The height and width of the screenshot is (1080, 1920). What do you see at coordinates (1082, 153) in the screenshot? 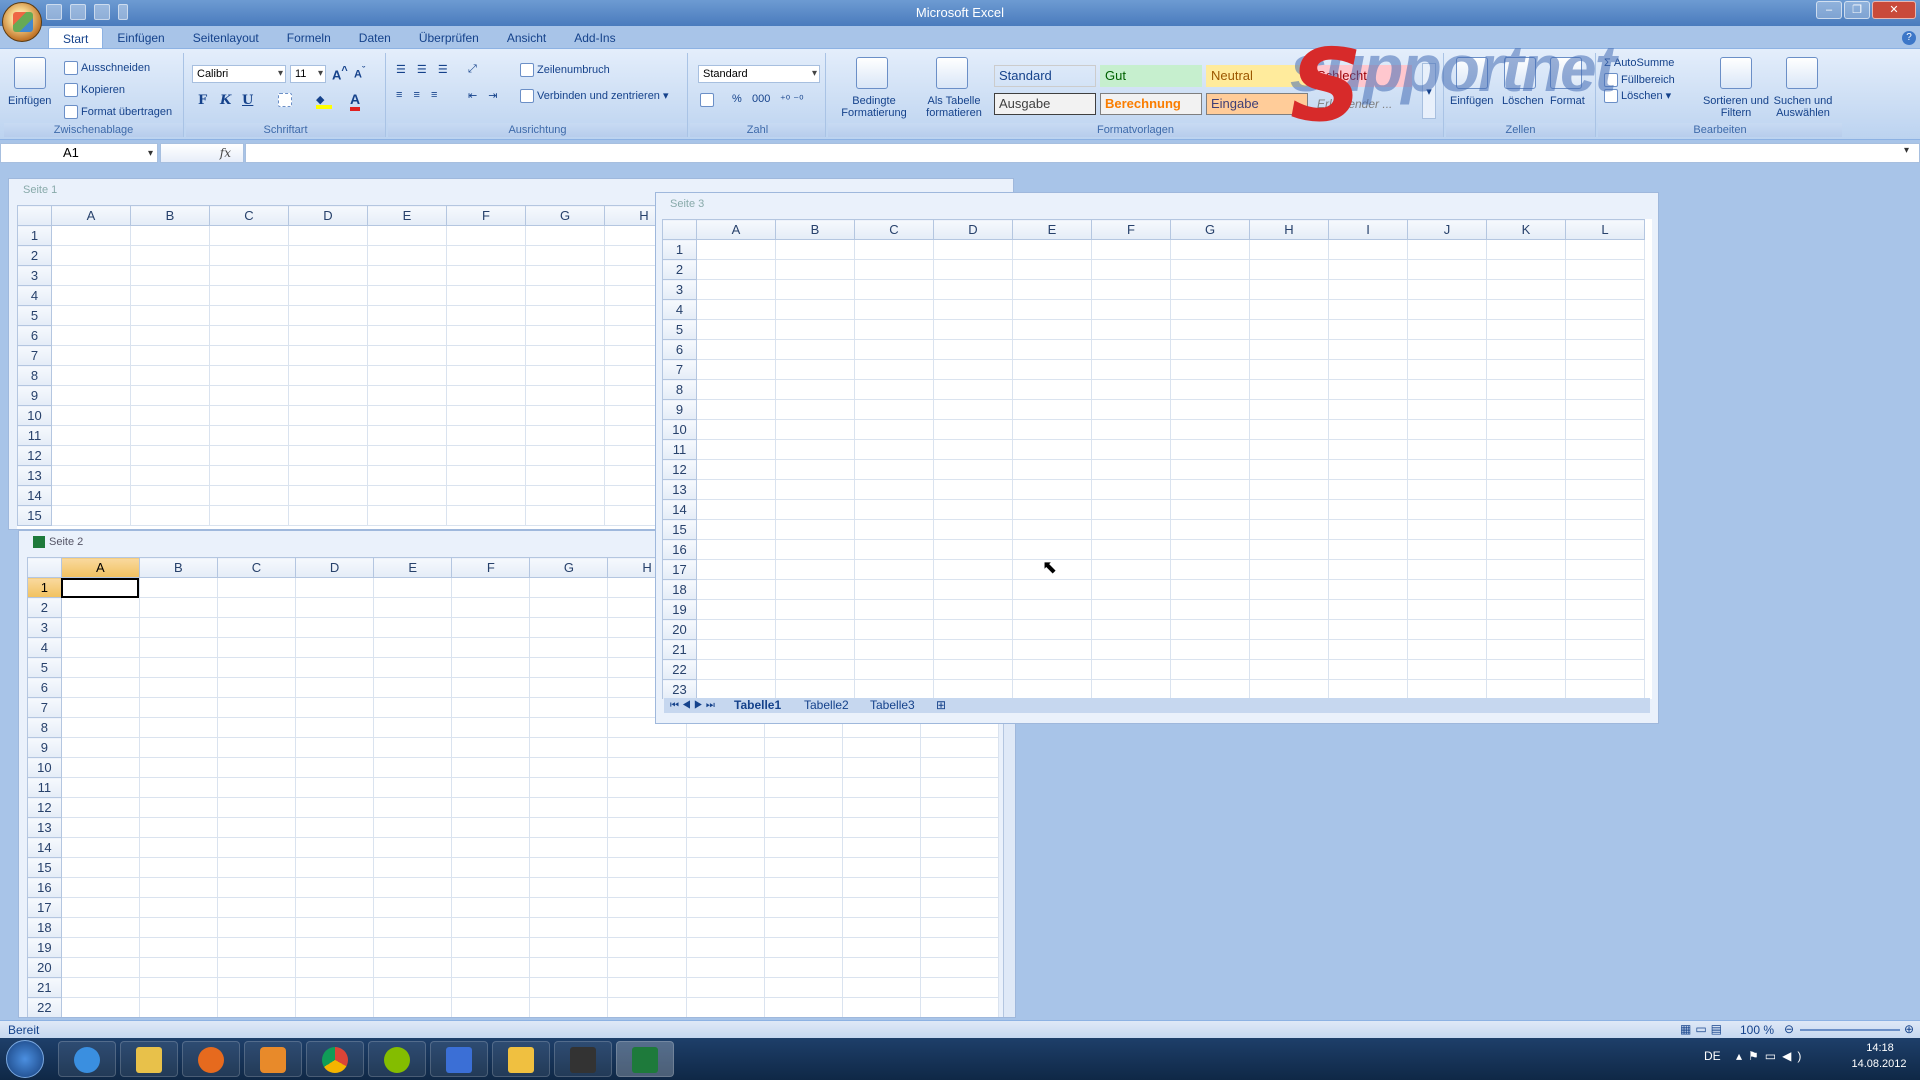
I see `formula-input` at bounding box center [1082, 153].